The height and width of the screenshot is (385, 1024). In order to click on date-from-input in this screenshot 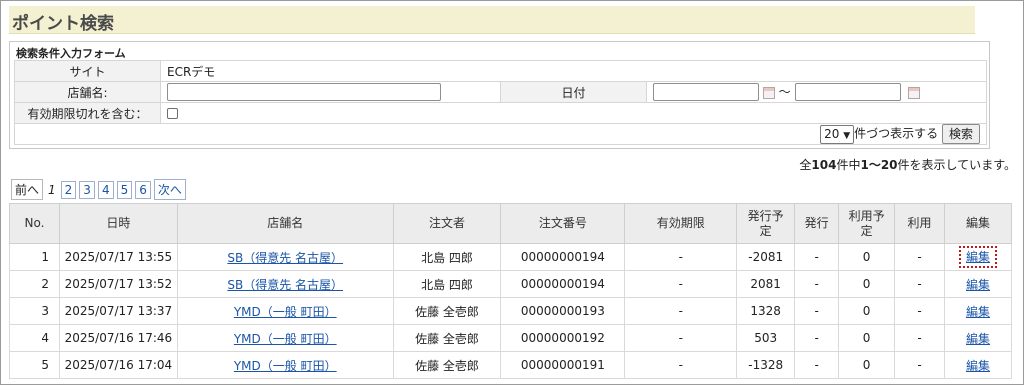, I will do `click(706, 92)`.